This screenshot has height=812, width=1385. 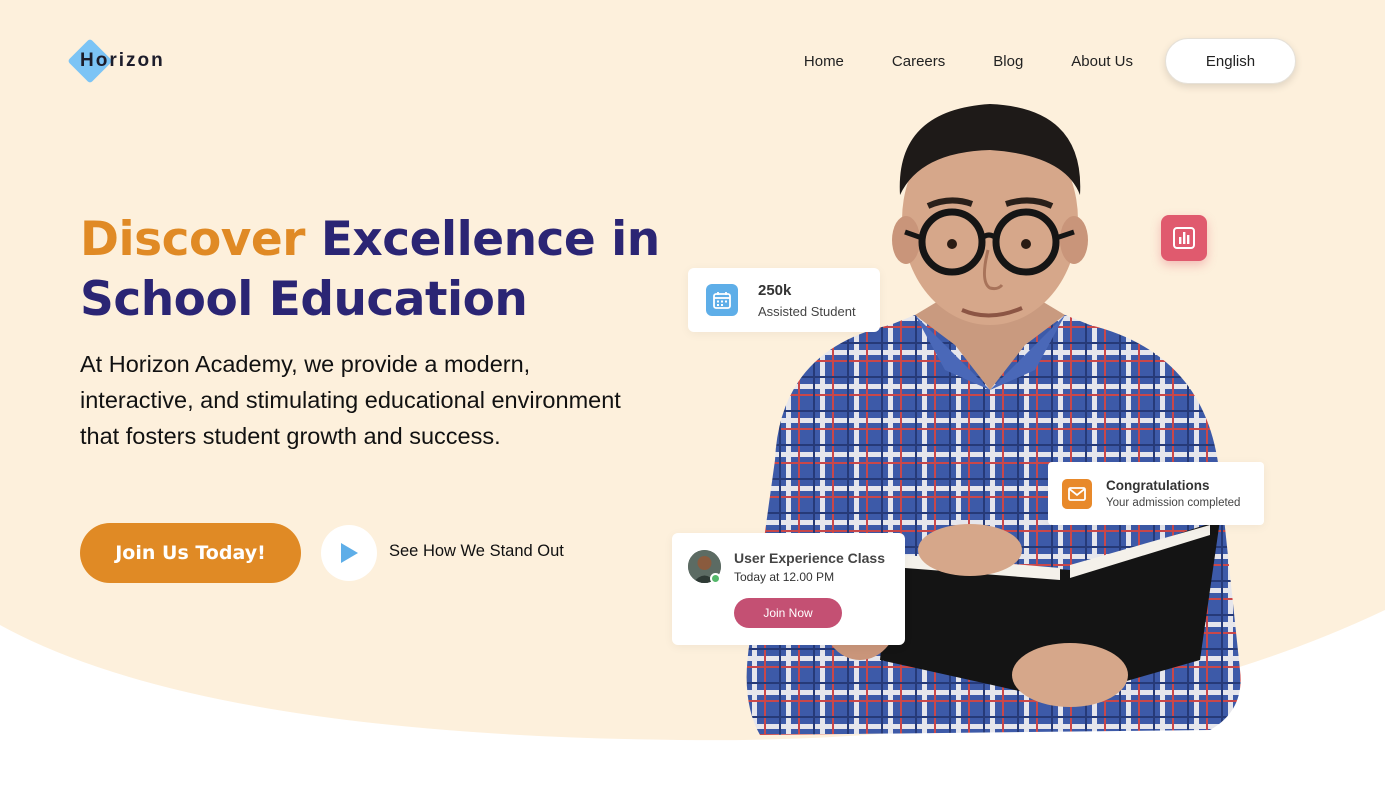 I want to click on bar-chart-icon, so click(x=1184, y=238).